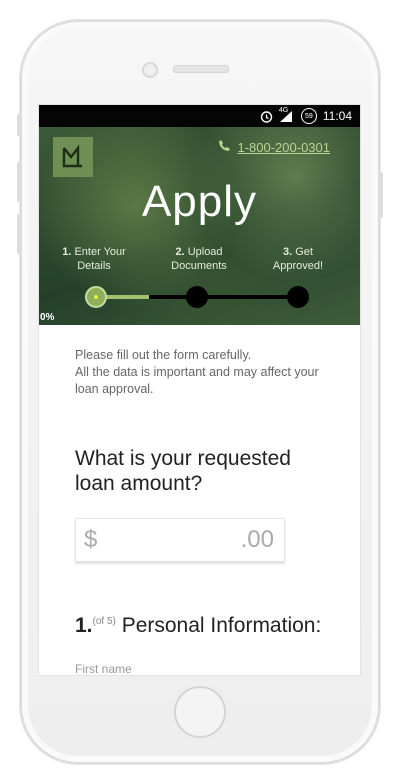 This screenshot has height=780, width=400. Describe the element at coordinates (308, 116) in the screenshot. I see `notification-badge: 59` at that location.